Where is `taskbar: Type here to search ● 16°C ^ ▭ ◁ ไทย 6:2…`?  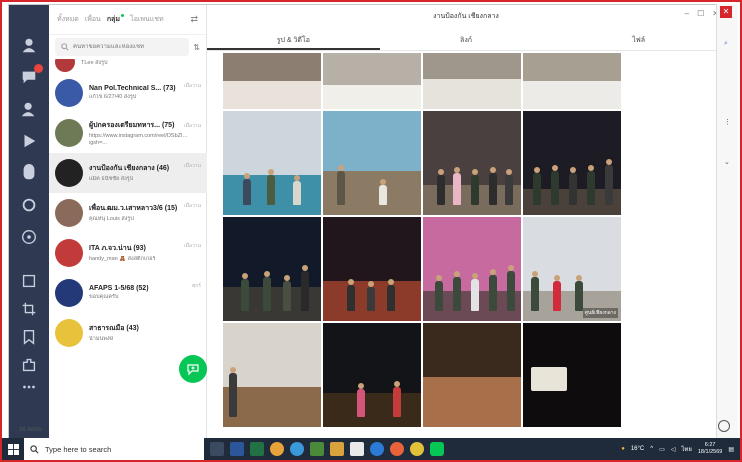
taskbar: Type here to search ● 16°C ^ ▭ ◁ ไทย 6:2… is located at coordinates (371, 449).